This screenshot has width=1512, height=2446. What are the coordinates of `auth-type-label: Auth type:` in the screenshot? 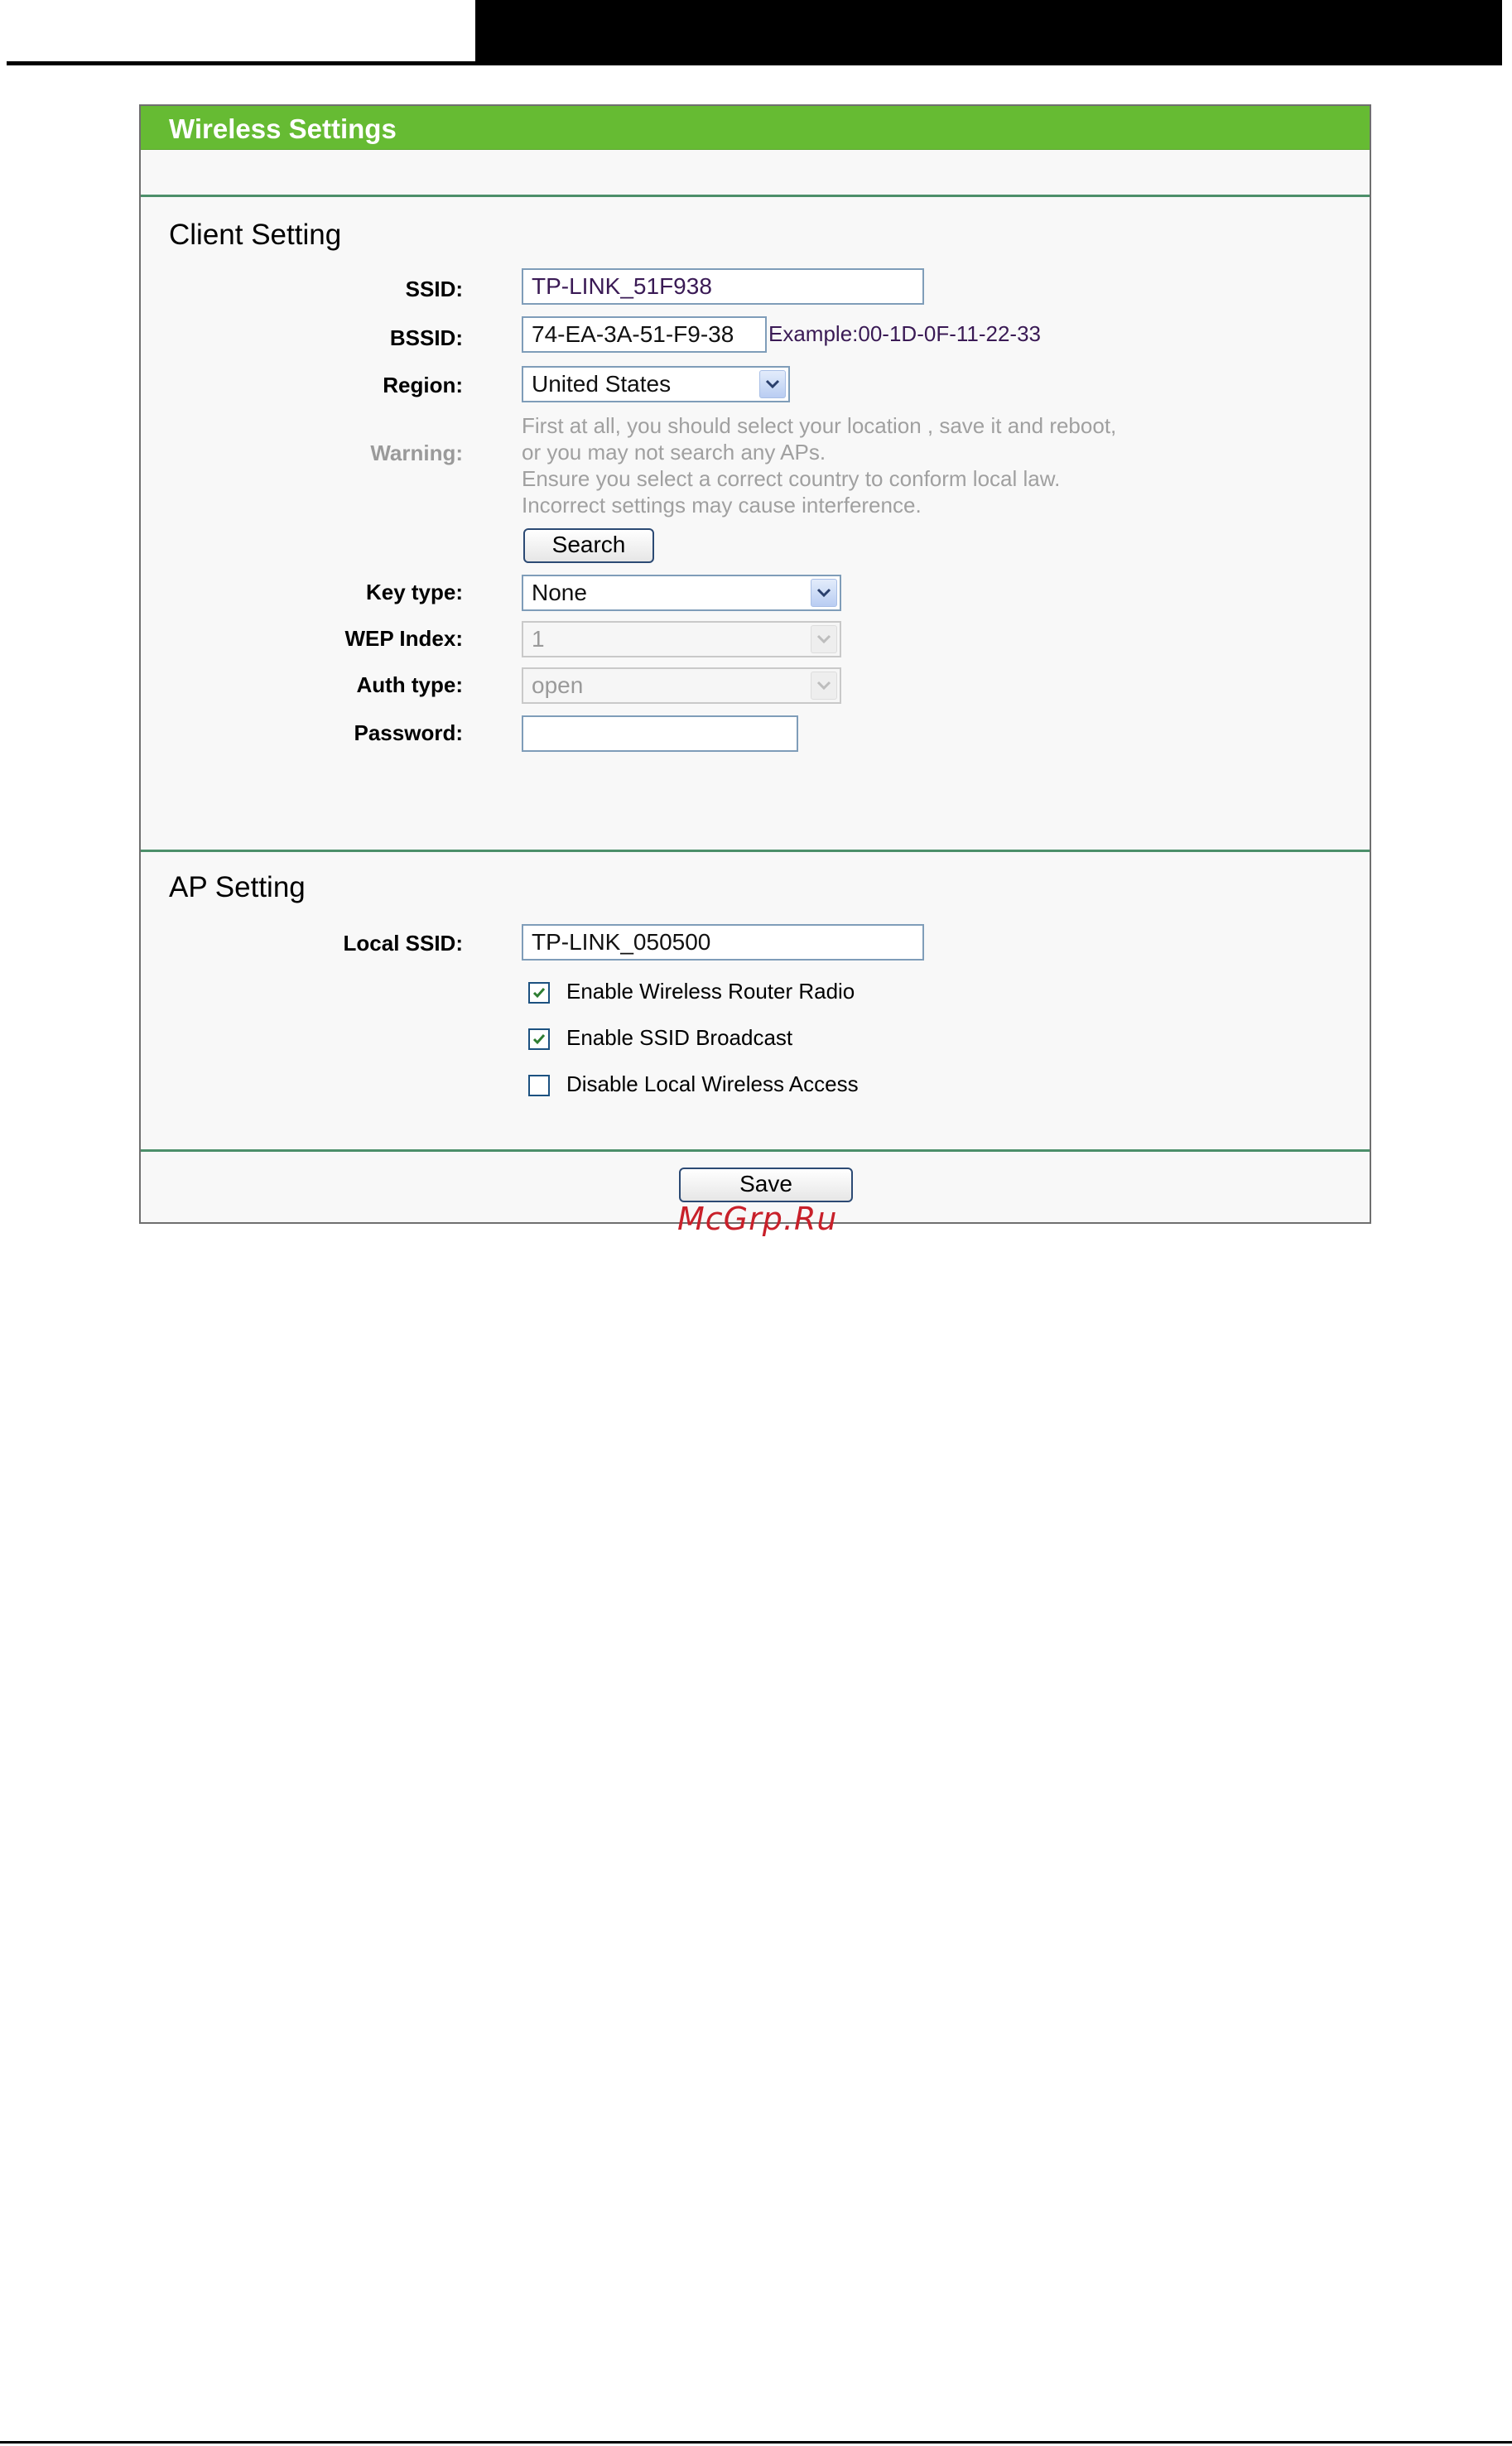 It's located at (409, 684).